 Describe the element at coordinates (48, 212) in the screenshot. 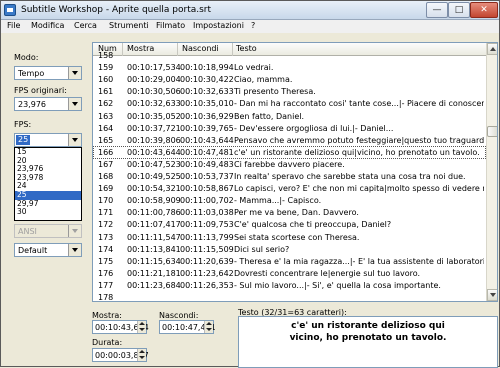

I see `fps-option: 30` at that location.